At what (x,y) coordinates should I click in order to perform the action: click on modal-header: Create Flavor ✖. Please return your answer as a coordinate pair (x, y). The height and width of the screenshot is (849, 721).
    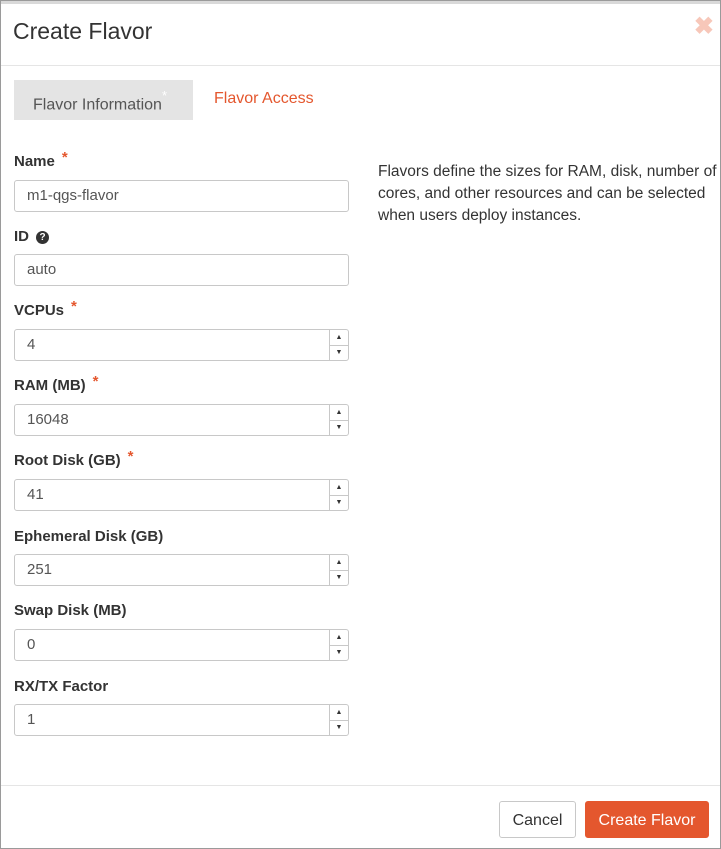
    Looking at the image, I should click on (360, 33).